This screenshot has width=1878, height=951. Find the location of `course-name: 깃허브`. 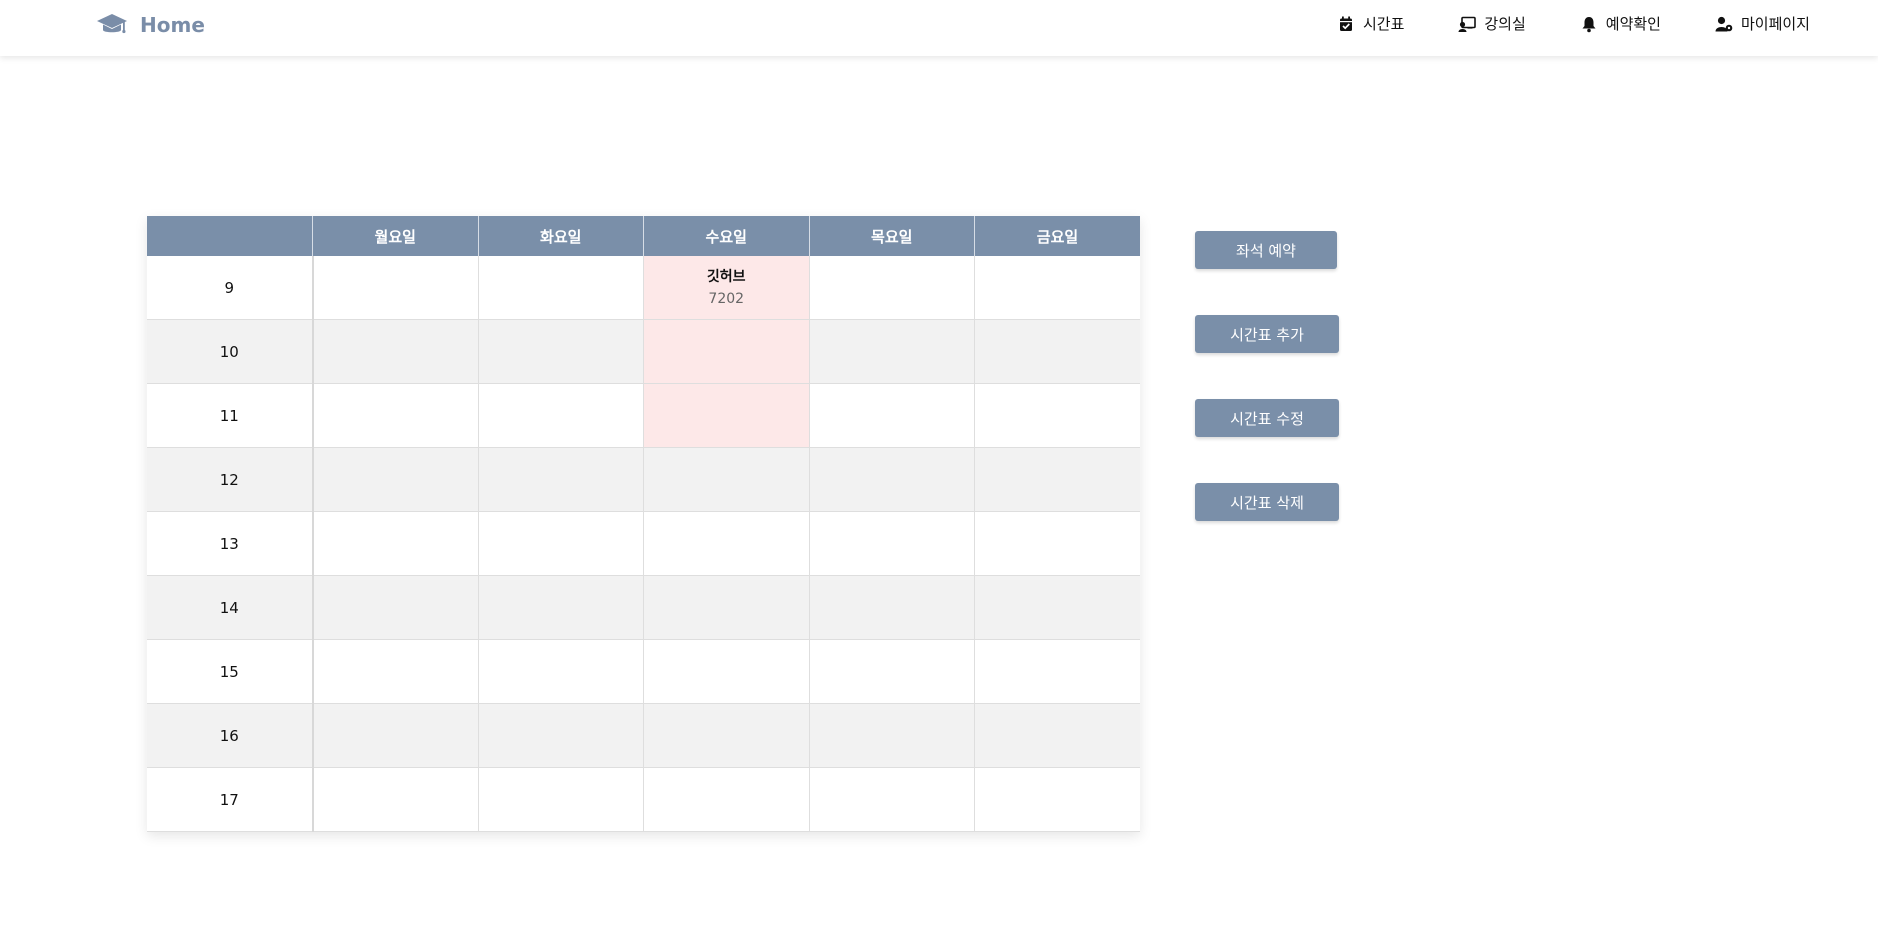

course-name: 깃허브 is located at coordinates (726, 276).